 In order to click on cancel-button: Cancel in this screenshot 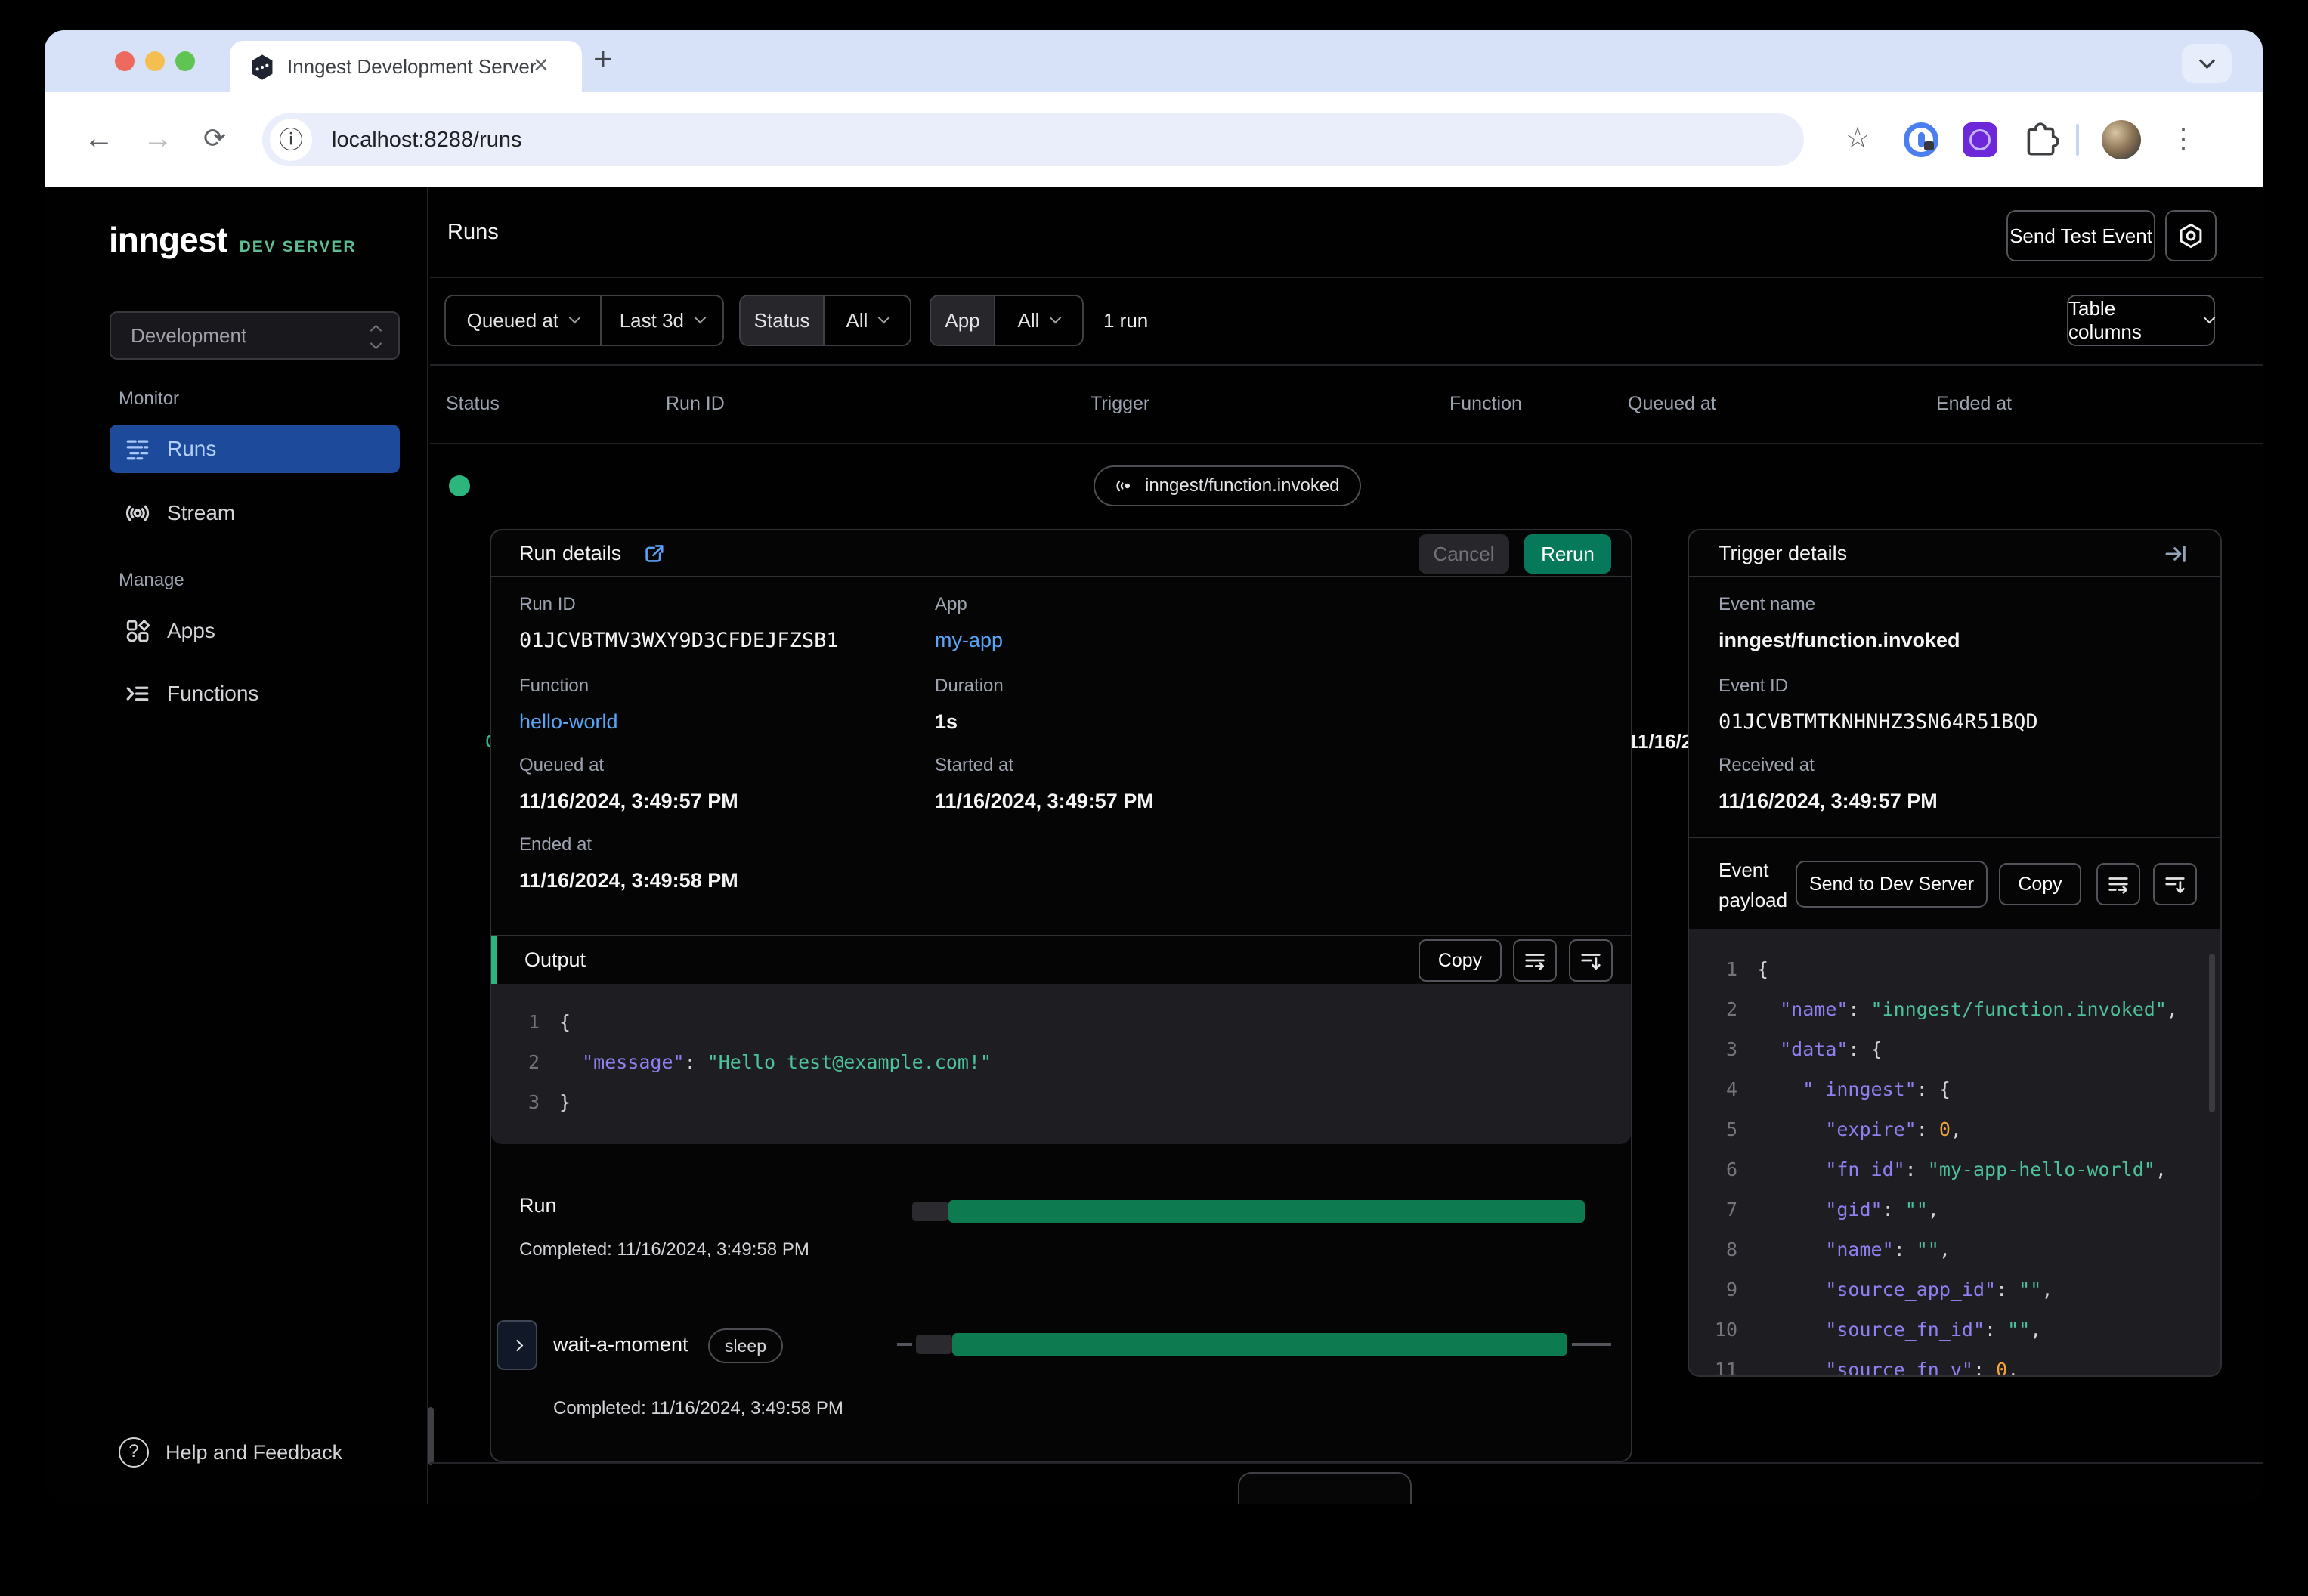, I will do `click(1464, 554)`.